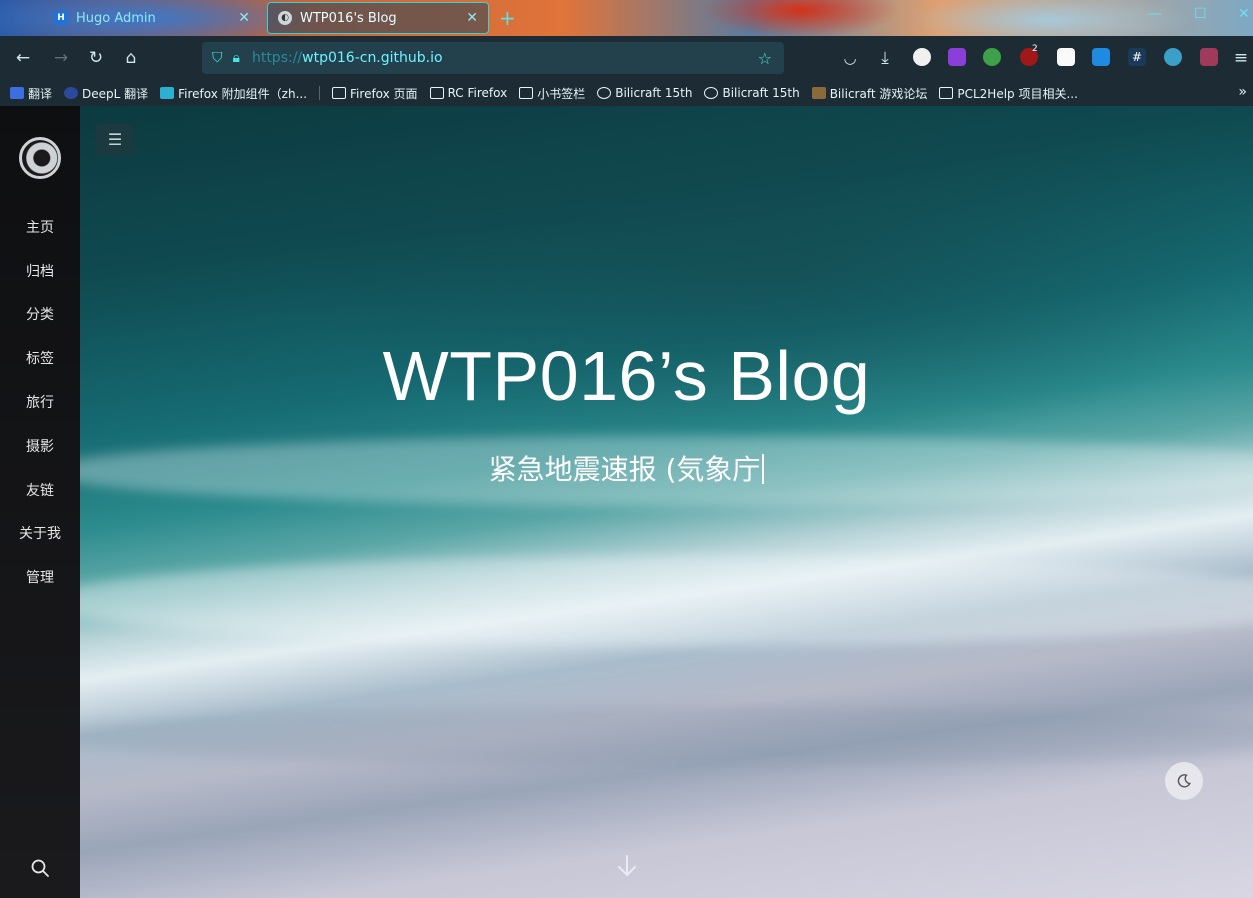 This screenshot has width=1253, height=898. What do you see at coordinates (167, 93) in the screenshot?
I see `firefox-addons-icon` at bounding box center [167, 93].